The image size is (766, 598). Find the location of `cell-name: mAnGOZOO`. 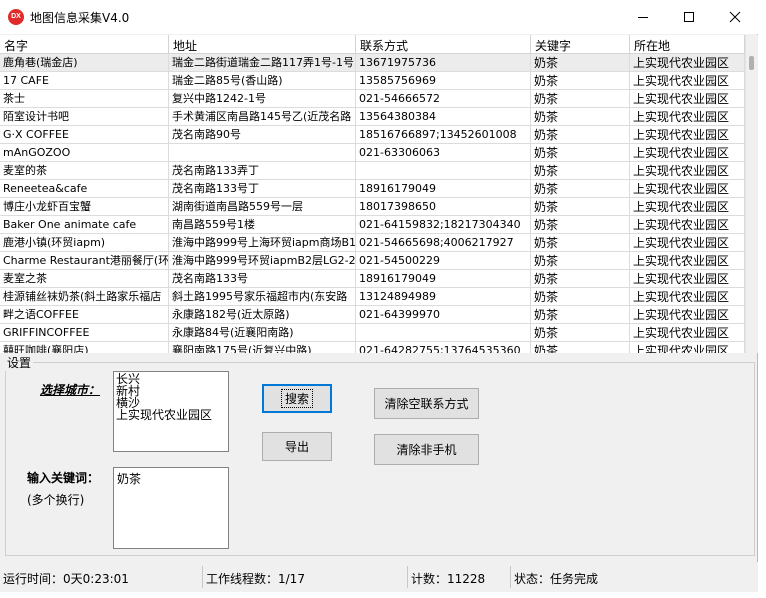

cell-name: mAnGOZOO is located at coordinates (84, 153).